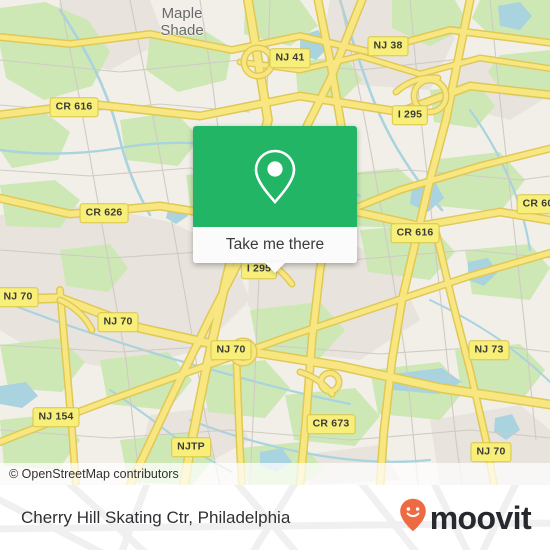  Describe the element at coordinates (156, 517) in the screenshot. I see `location-title: Cherry Hill Skating Ctr, Philadelphia` at that location.